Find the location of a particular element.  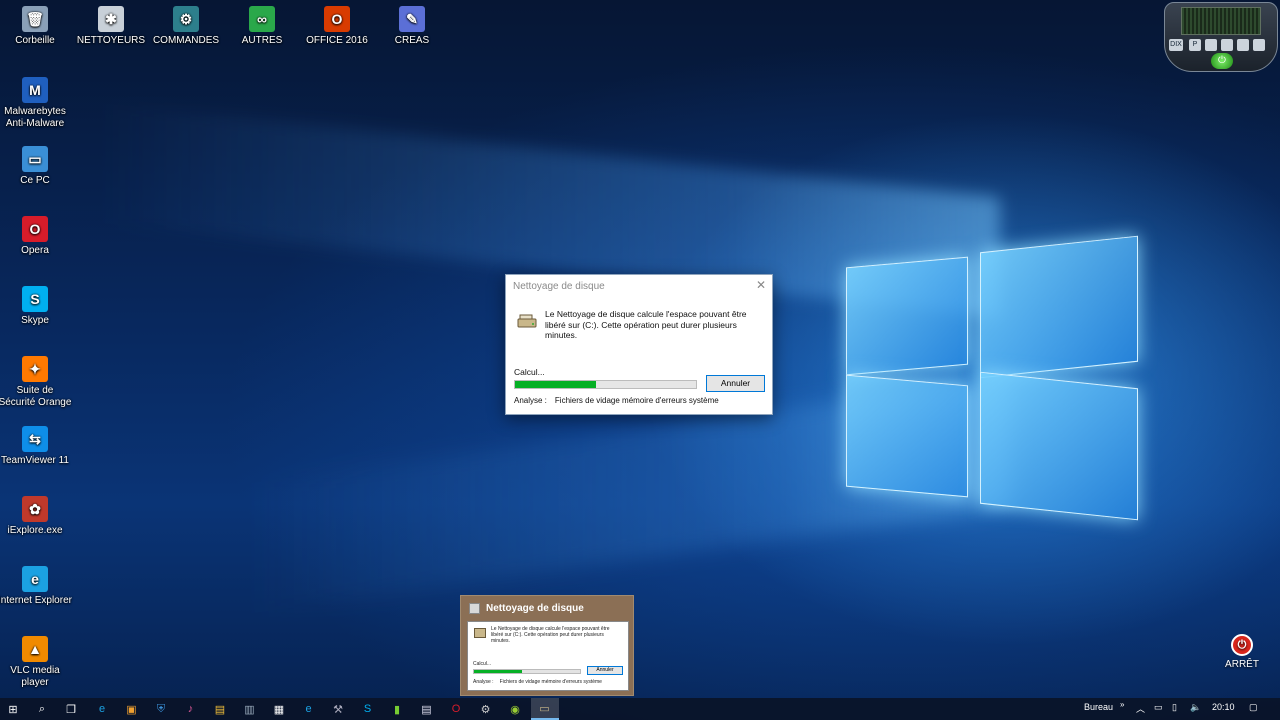

iexplore-exe-icon: ✿ is located at coordinates (35, 509).